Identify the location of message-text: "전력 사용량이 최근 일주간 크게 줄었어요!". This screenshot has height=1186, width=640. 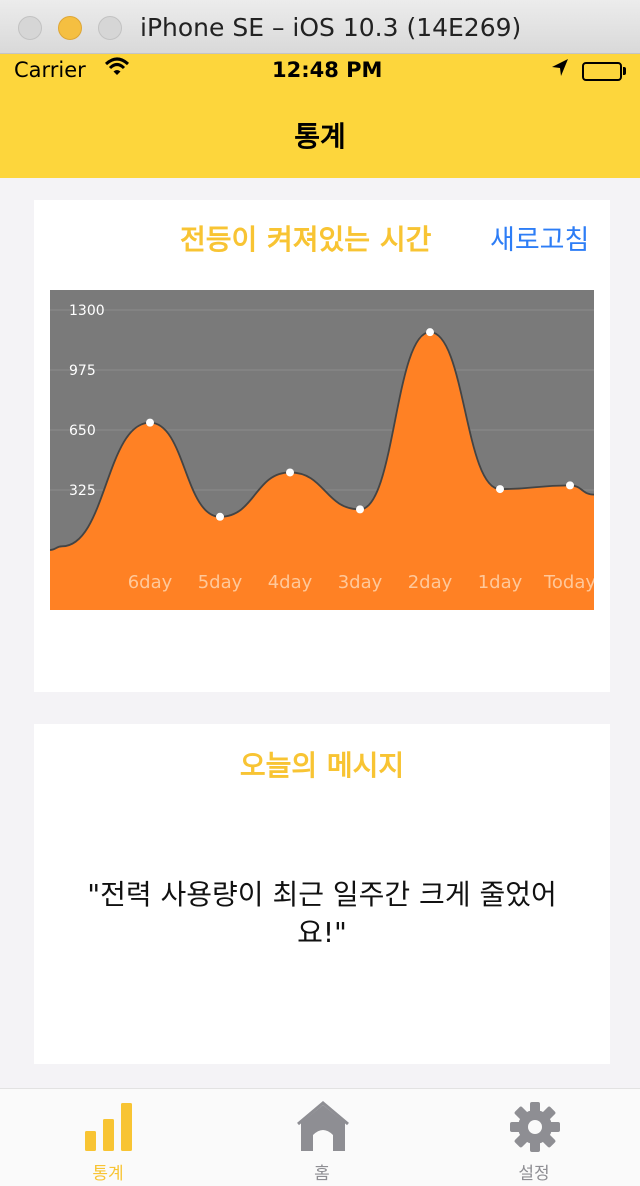
(322, 913).